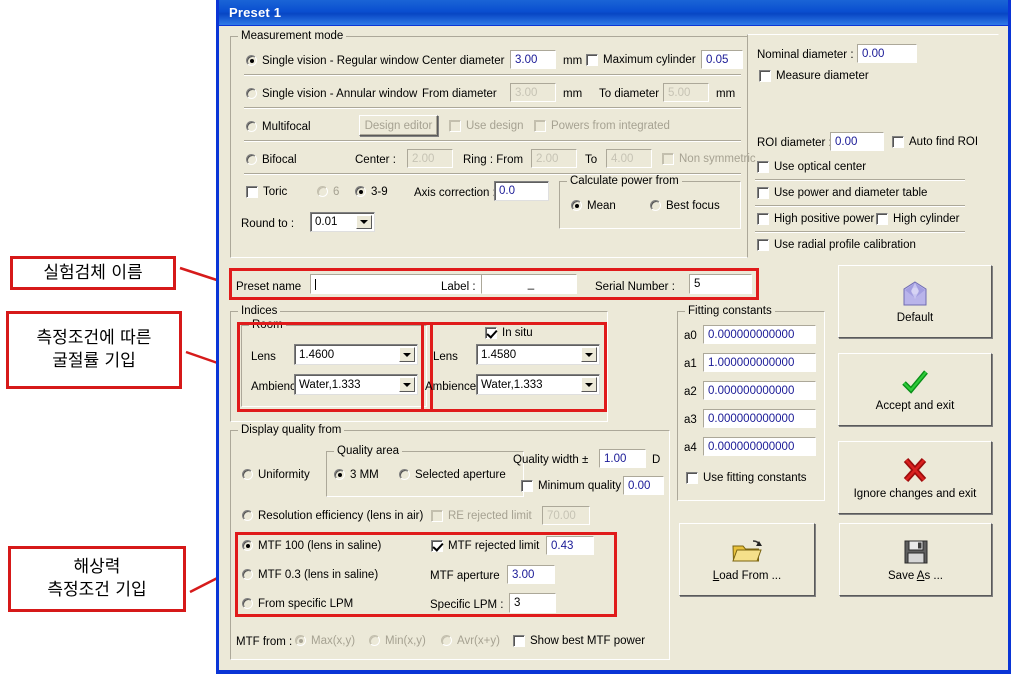 The width and height of the screenshot is (1011, 680). Describe the element at coordinates (467, 605) in the screenshot. I see `specific-lpm-label: Specific LPM :` at that location.